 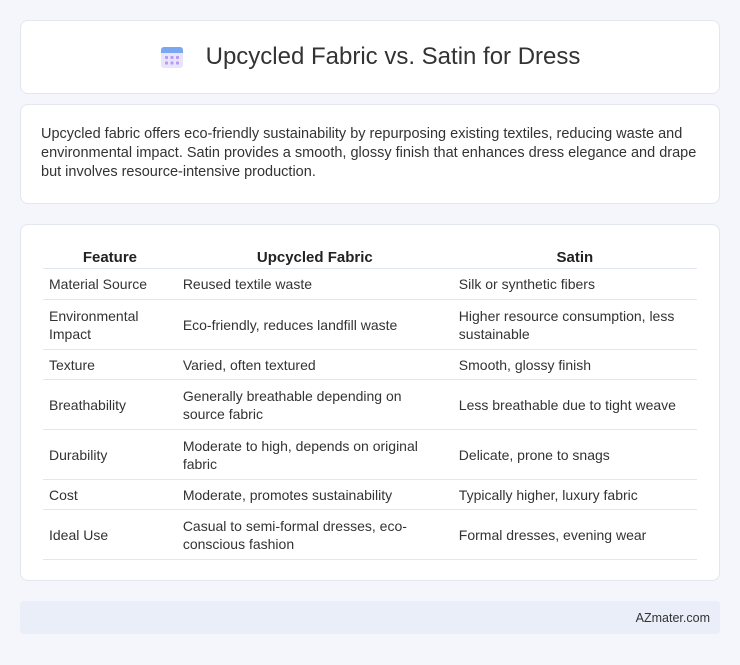 What do you see at coordinates (110, 365) in the screenshot?
I see `cell-feature: Texture` at bounding box center [110, 365].